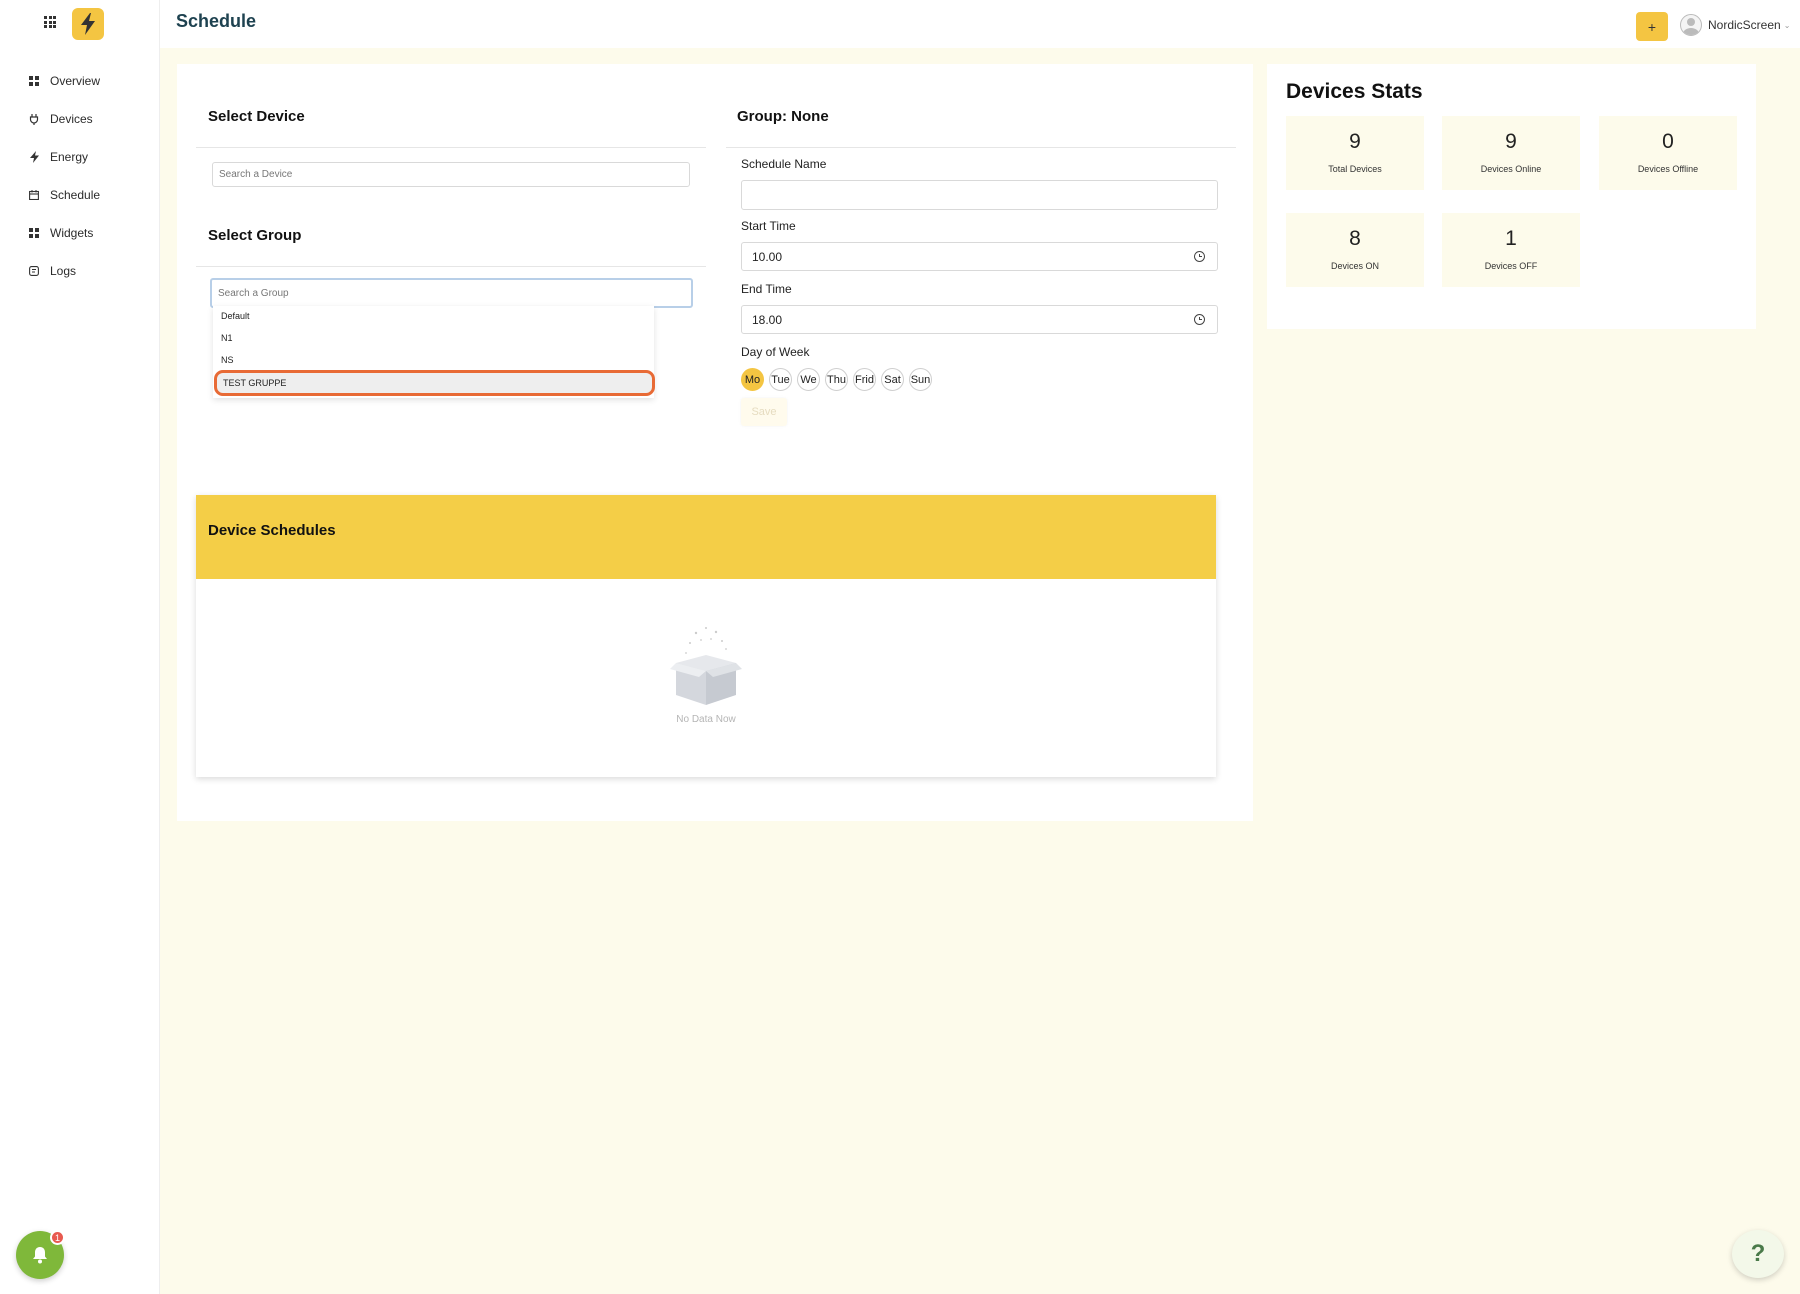 Image resolution: width=1800 pixels, height=1294 pixels. Describe the element at coordinates (34, 271) in the screenshot. I see `log-icon` at that location.